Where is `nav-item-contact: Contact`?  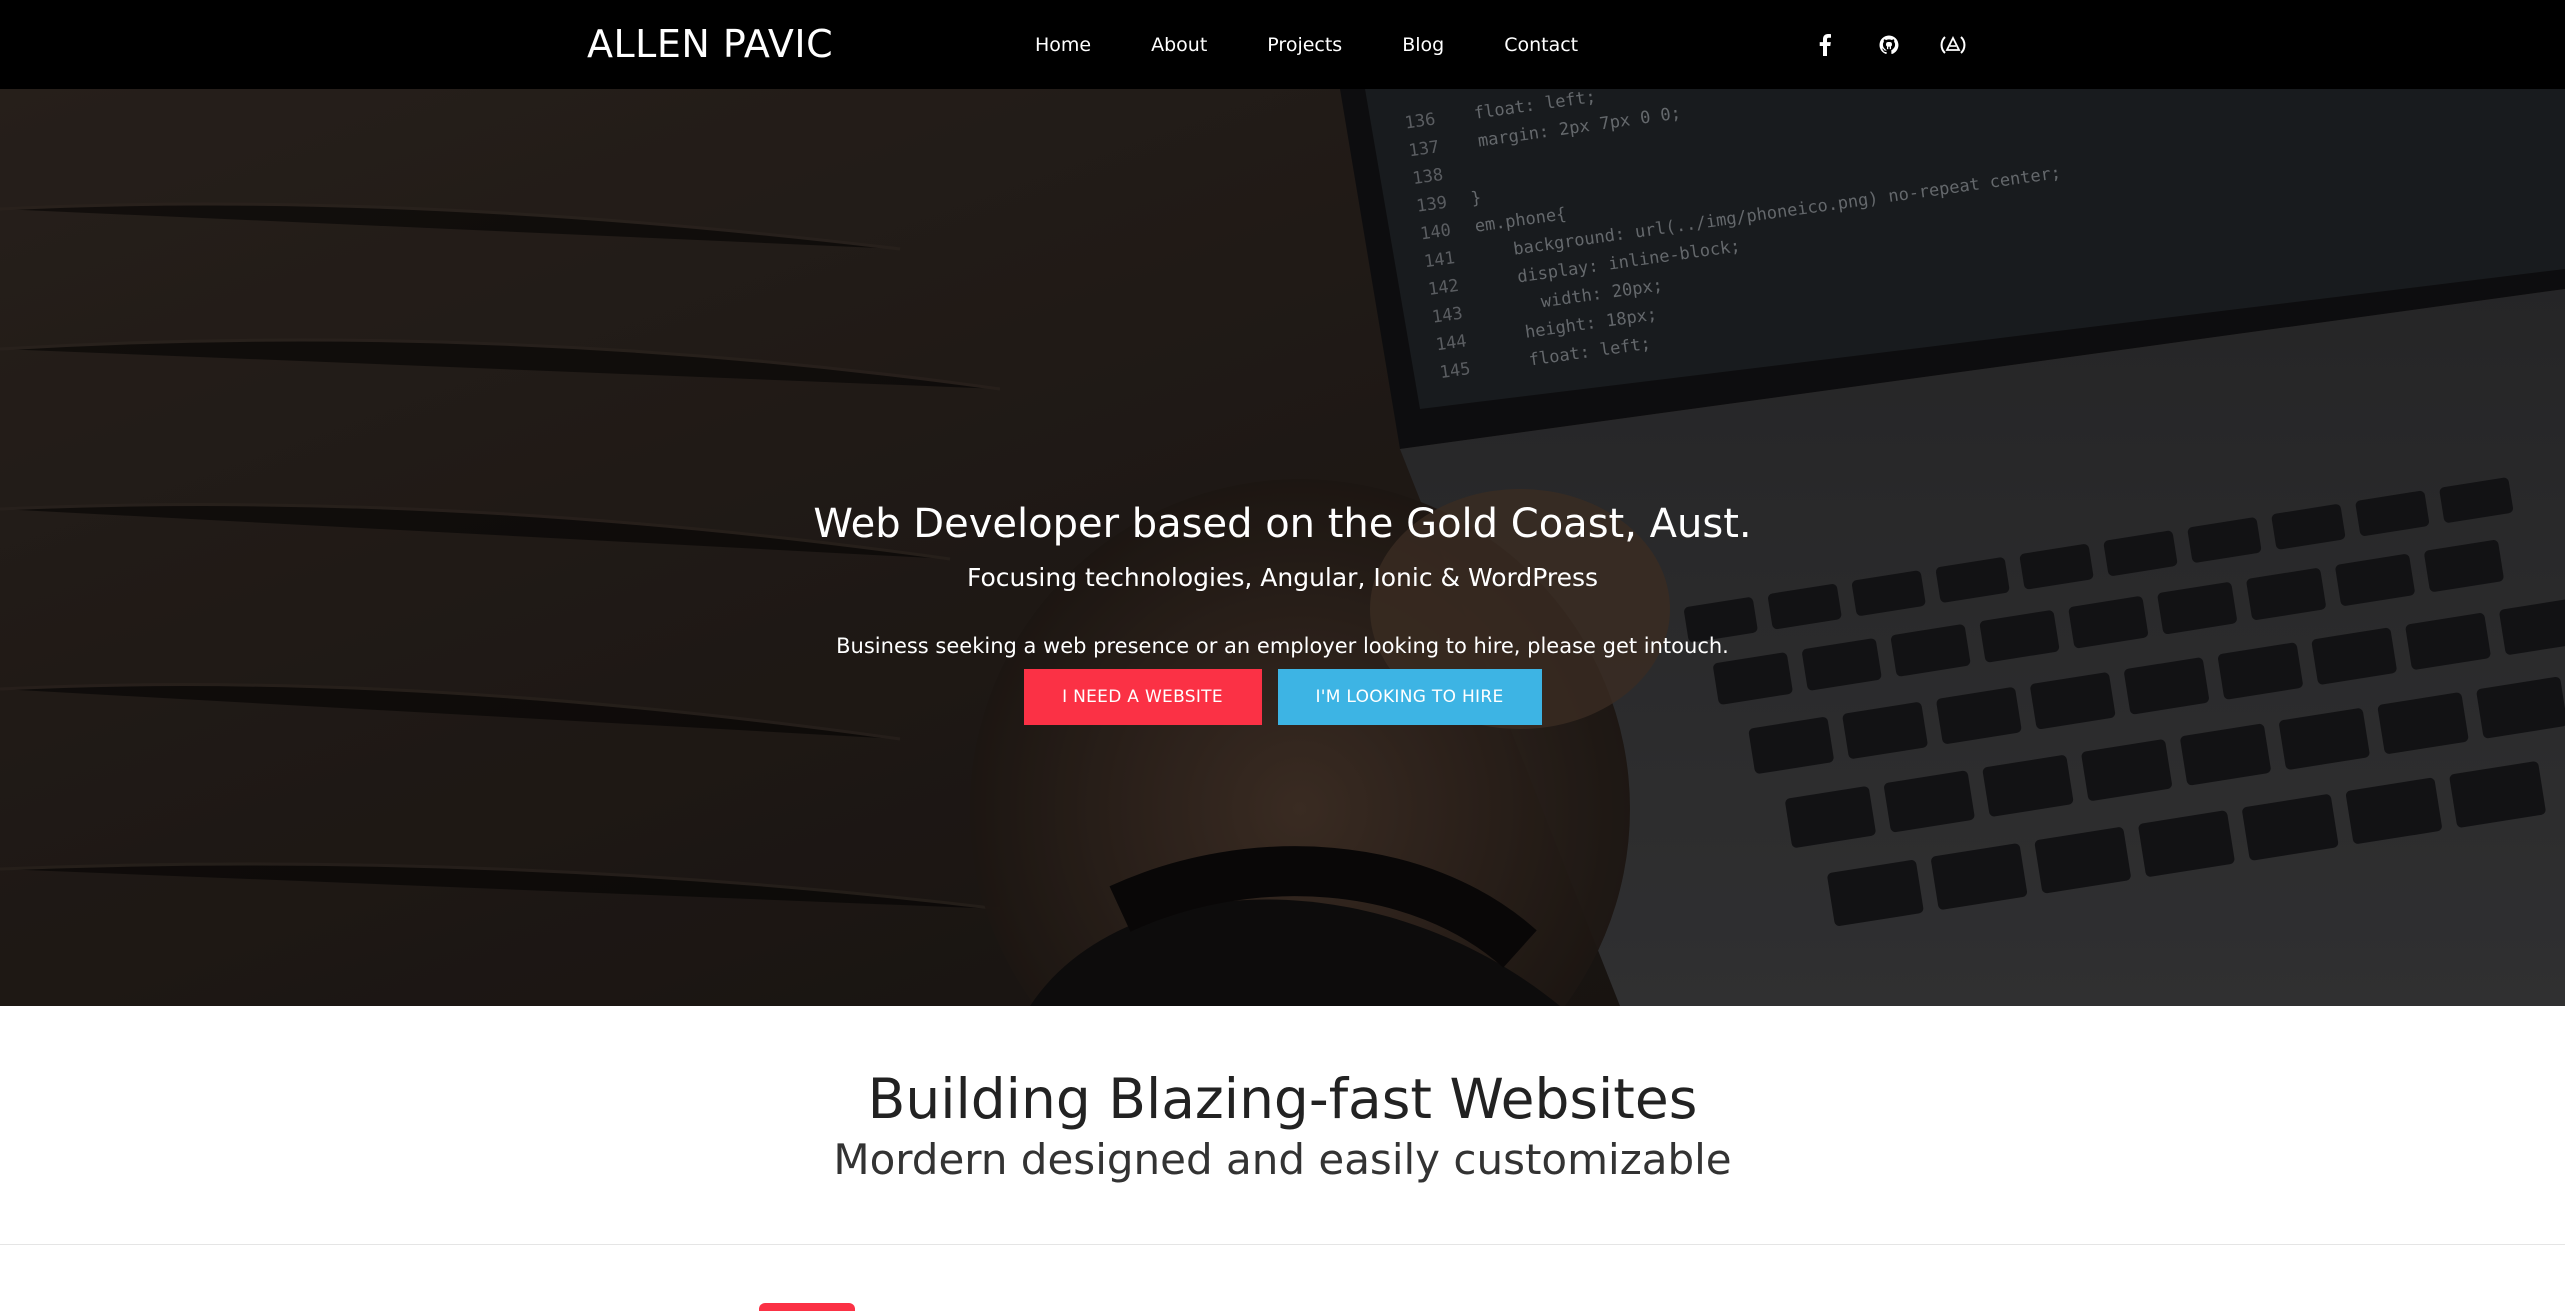
nav-item-contact: Contact is located at coordinates (1541, 45).